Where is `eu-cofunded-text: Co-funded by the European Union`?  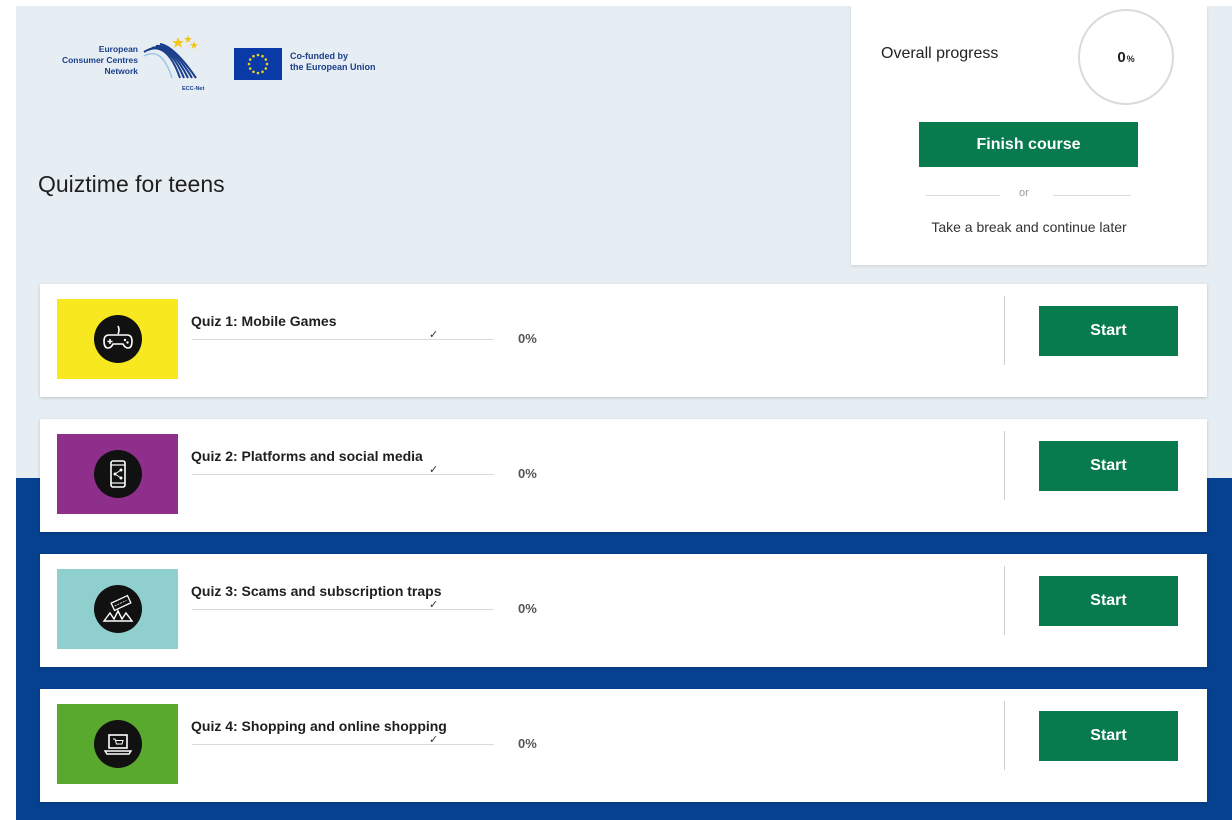
eu-cofunded-text: Co-funded by the European Union is located at coordinates (333, 62).